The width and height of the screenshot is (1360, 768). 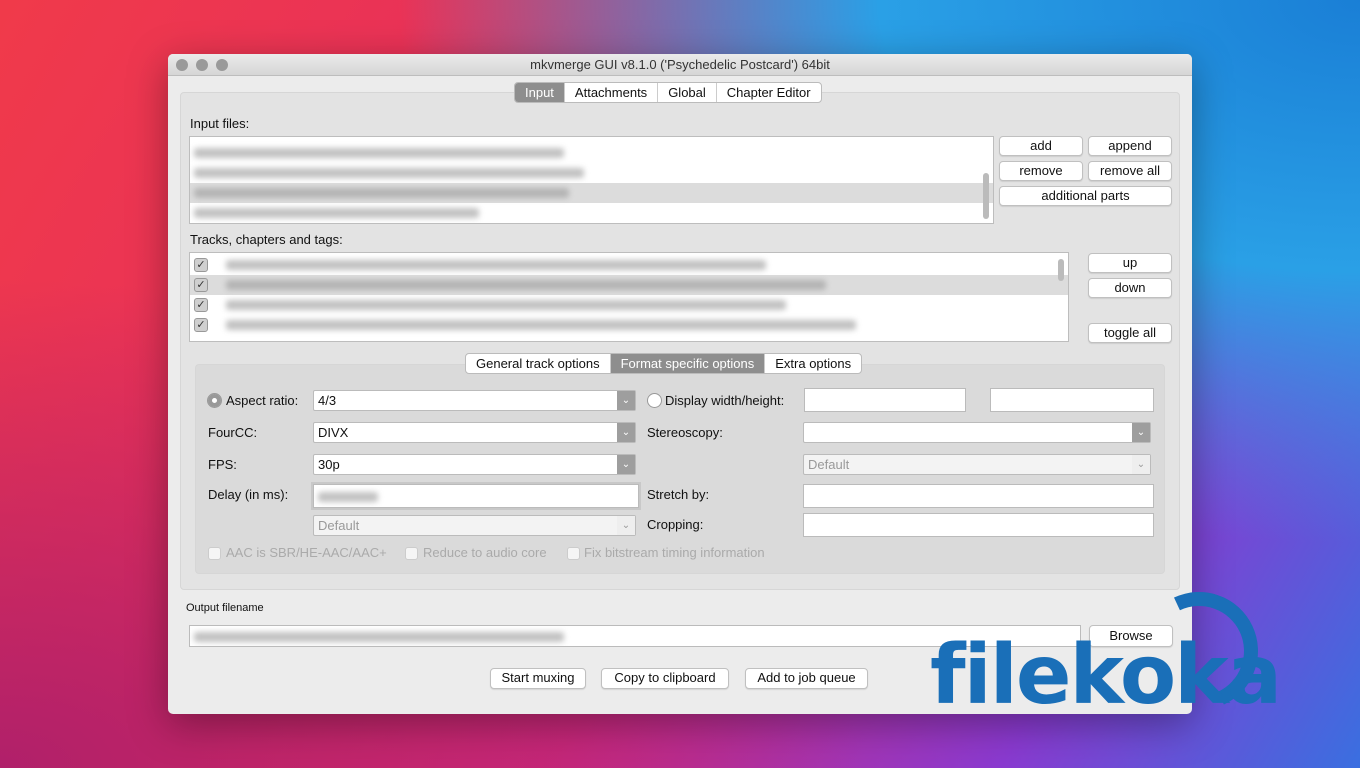 I want to click on stretch-input, so click(x=978, y=496).